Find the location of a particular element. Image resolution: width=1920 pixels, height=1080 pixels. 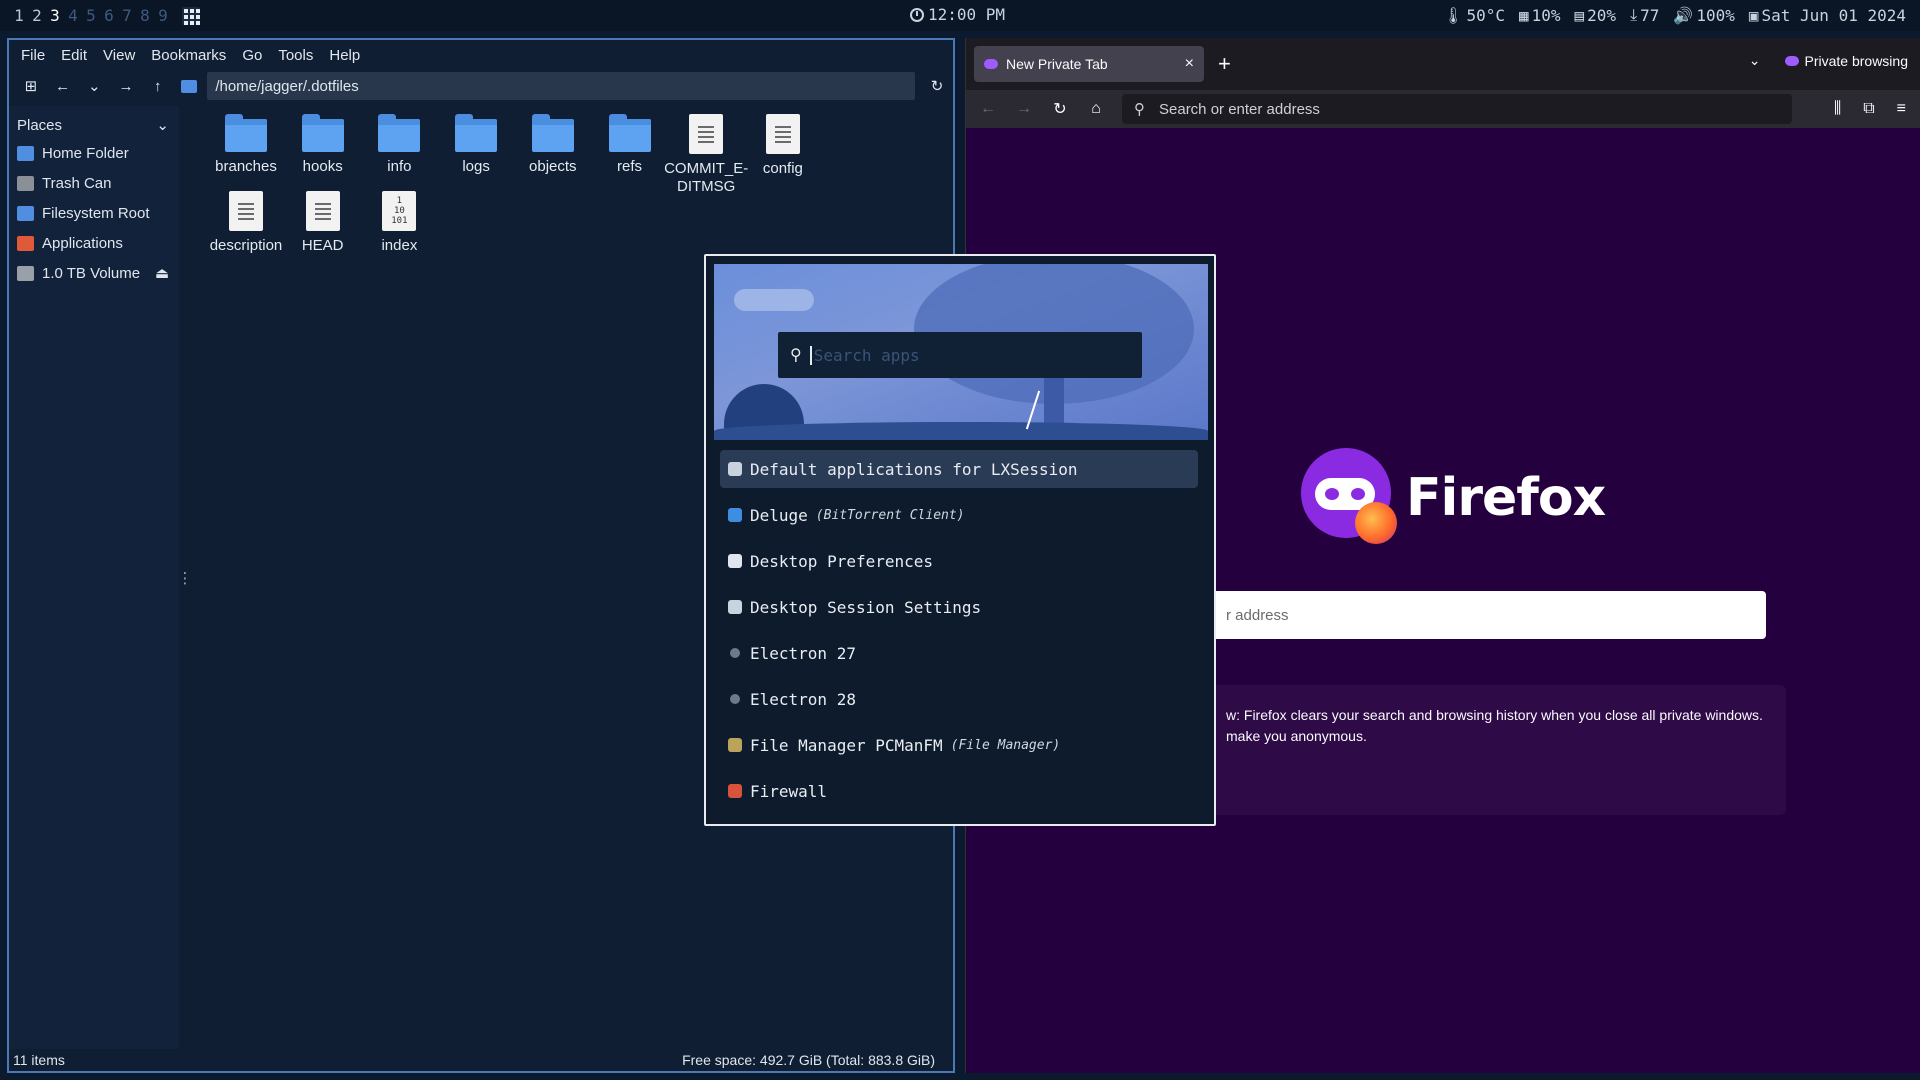

tab-title: New Private Tab is located at coordinates (1057, 64).